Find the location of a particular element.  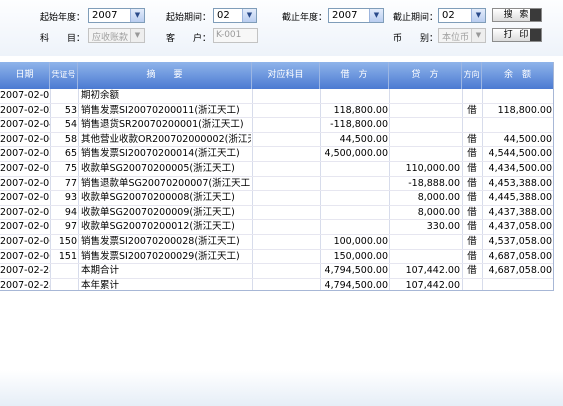

cell-voucher-no: 53 is located at coordinates (70, 110).